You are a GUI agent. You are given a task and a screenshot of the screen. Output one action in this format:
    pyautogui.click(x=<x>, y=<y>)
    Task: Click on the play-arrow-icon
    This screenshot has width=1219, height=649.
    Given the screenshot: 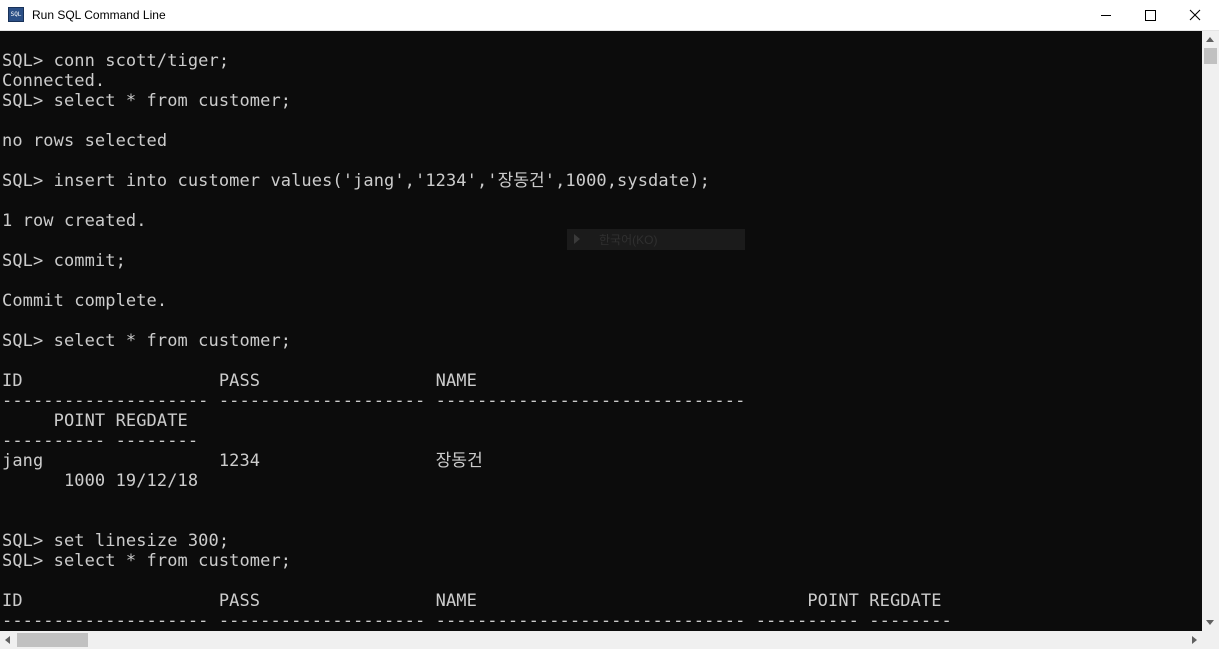 What is the action you would take?
    pyautogui.click(x=577, y=239)
    